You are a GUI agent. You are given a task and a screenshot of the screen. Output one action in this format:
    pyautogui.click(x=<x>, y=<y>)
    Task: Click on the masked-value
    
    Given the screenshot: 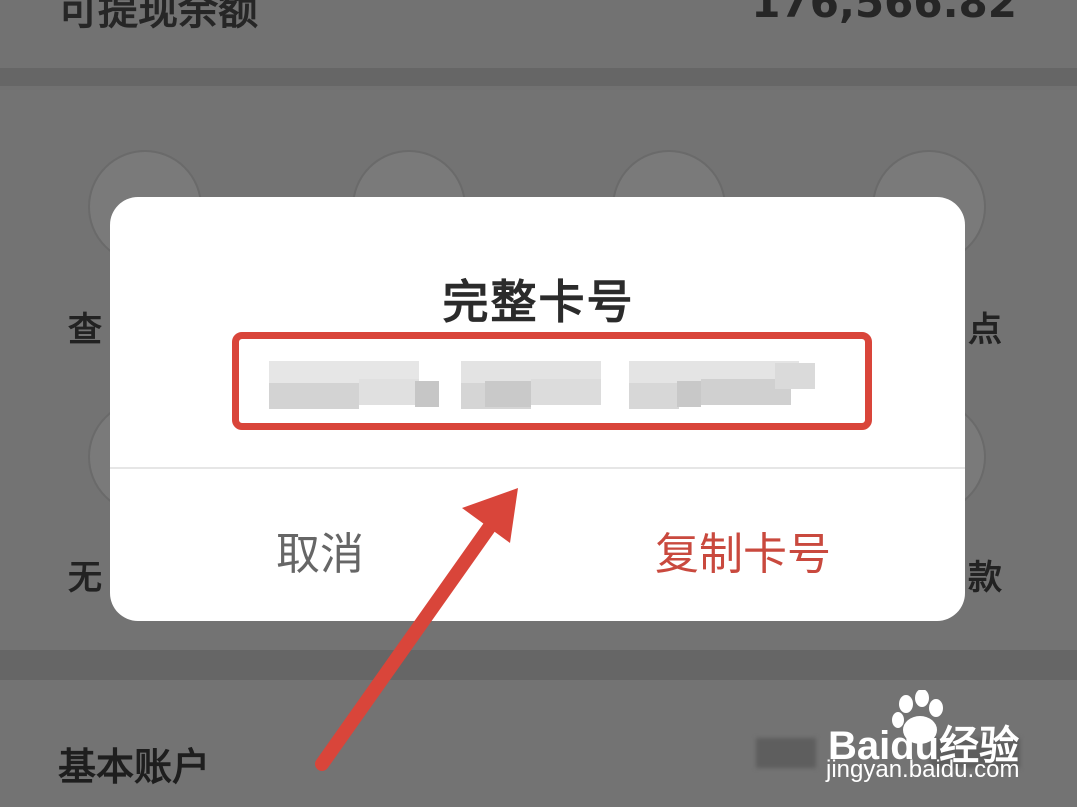 What is the action you would take?
    pyautogui.click(x=786, y=753)
    